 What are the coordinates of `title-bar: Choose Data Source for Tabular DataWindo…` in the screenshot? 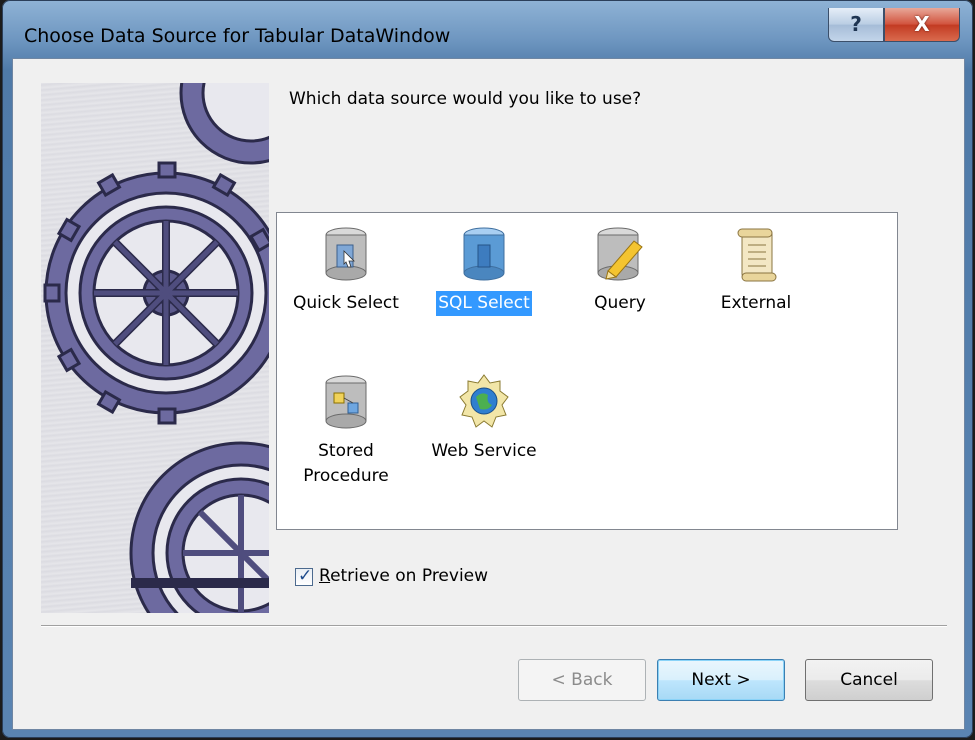 It's located at (487, 33).